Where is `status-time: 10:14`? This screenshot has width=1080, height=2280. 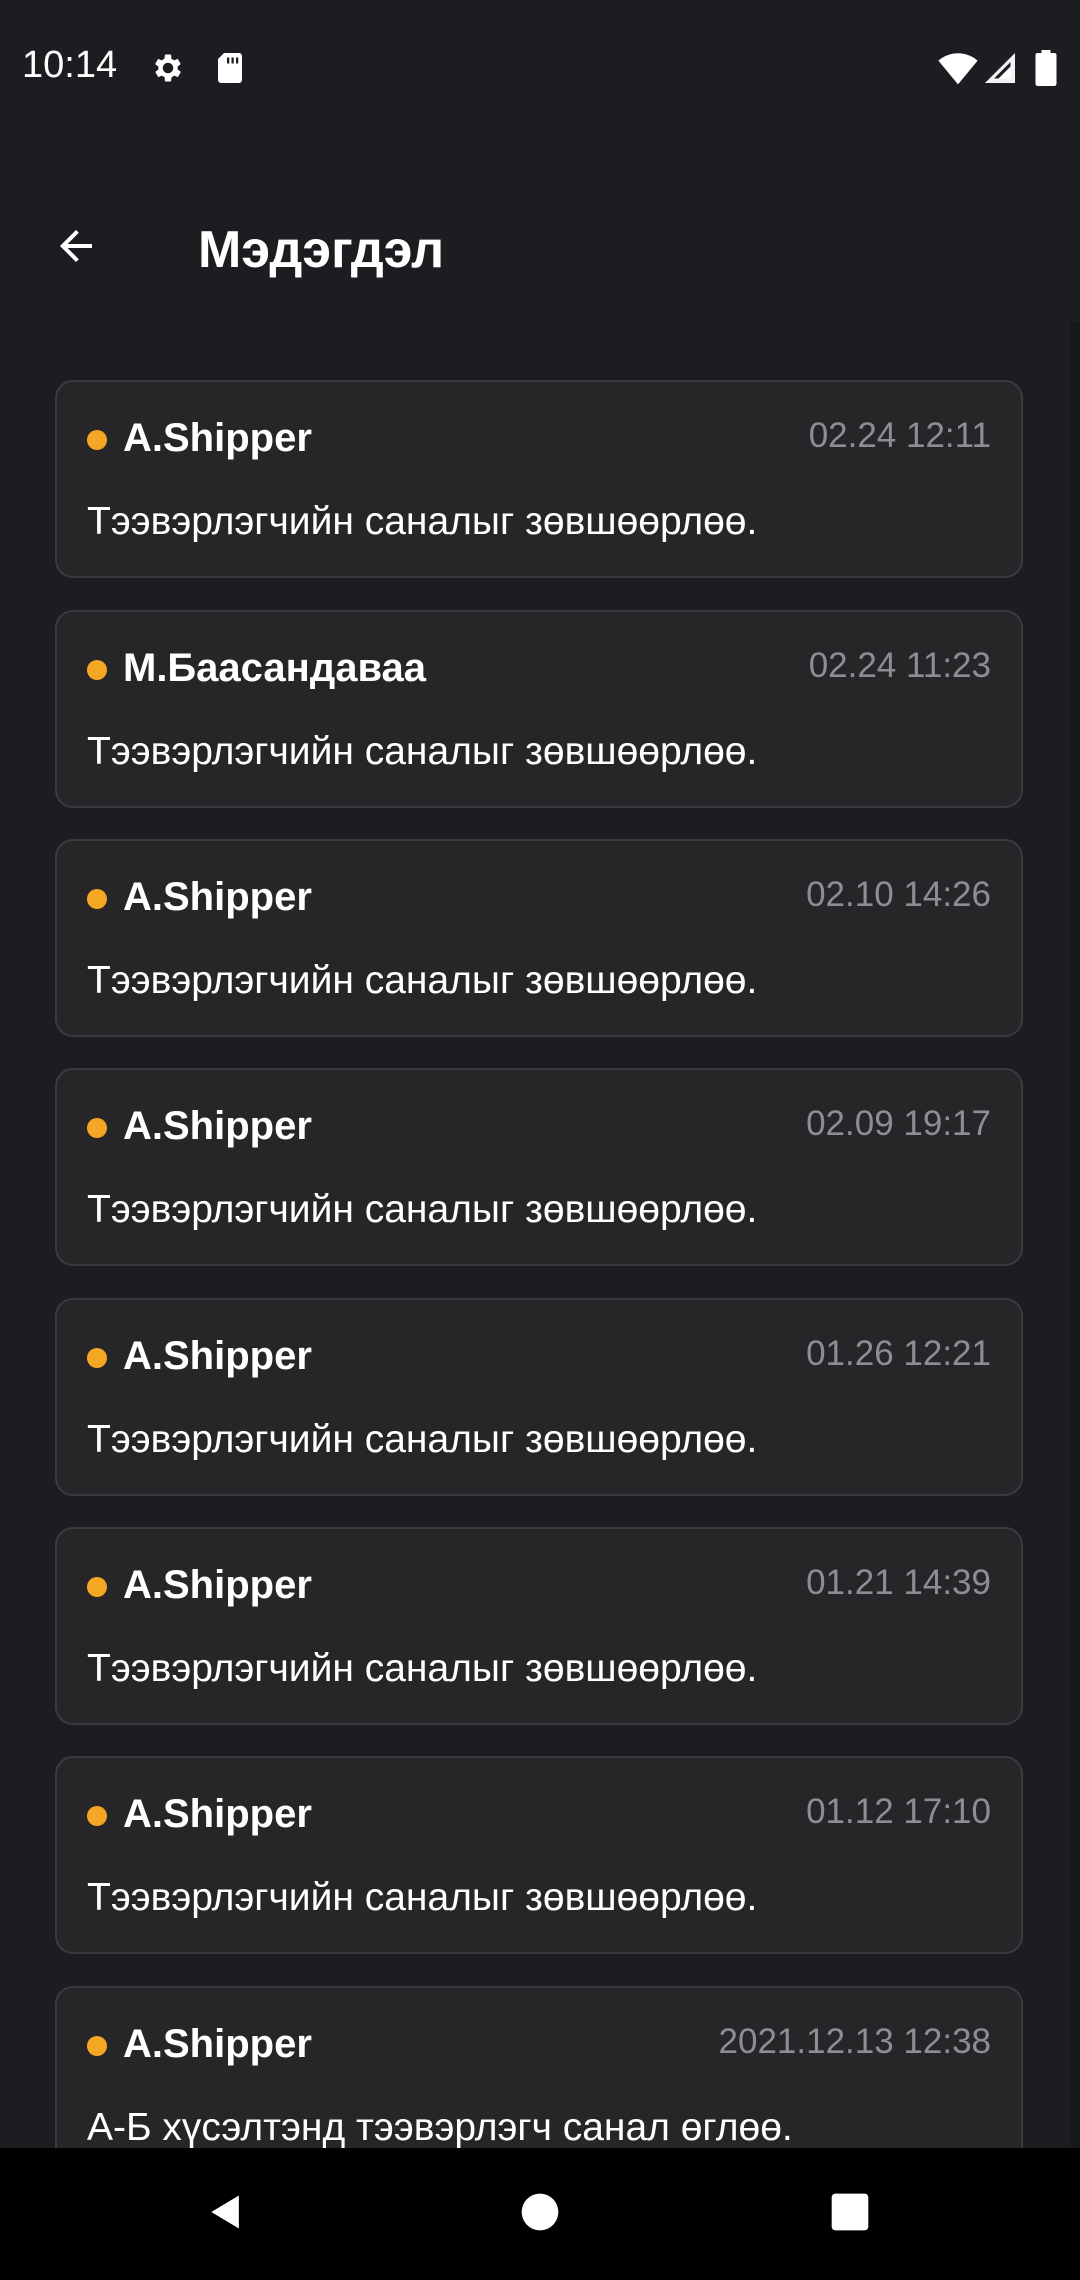 status-time: 10:14 is located at coordinates (70, 65).